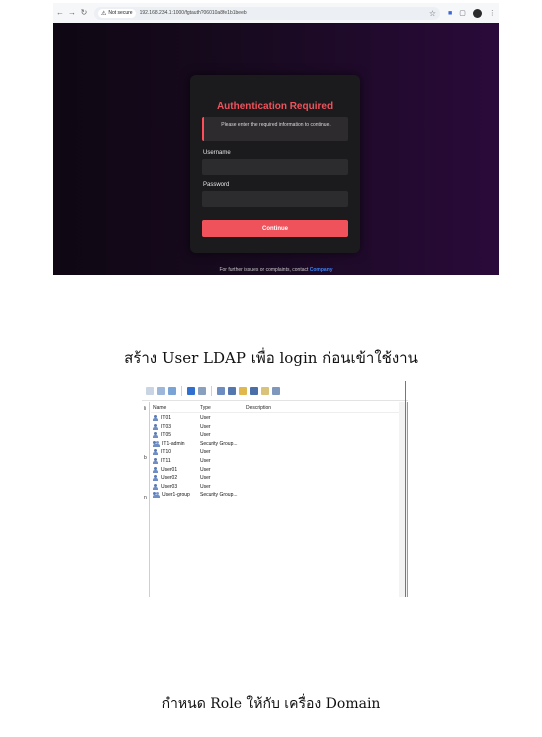 Image resolution: width=542 pixels, height=737 pixels. I want to click on object-name-text: User02, so click(169, 478).